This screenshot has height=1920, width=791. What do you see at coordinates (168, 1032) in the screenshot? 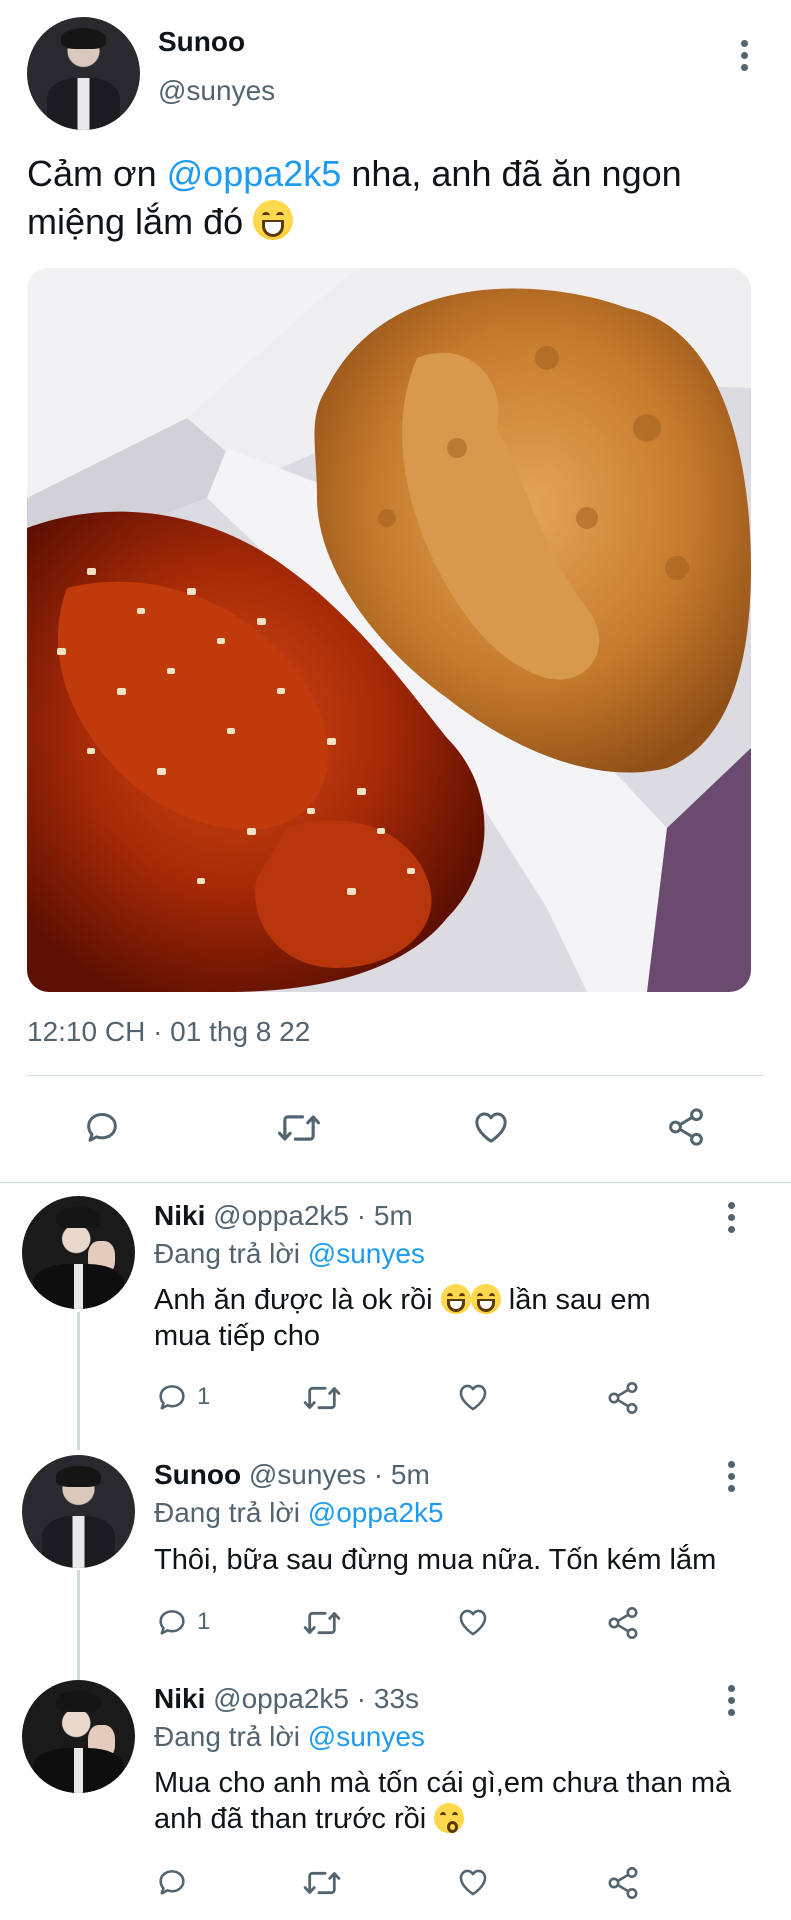
I see `tweet-timestamp: 12:10 CH · 01 thg 8 22` at bounding box center [168, 1032].